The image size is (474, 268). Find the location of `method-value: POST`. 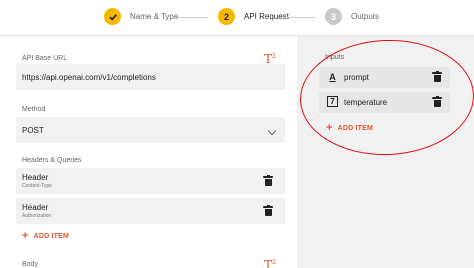

method-value: POST is located at coordinates (33, 130).